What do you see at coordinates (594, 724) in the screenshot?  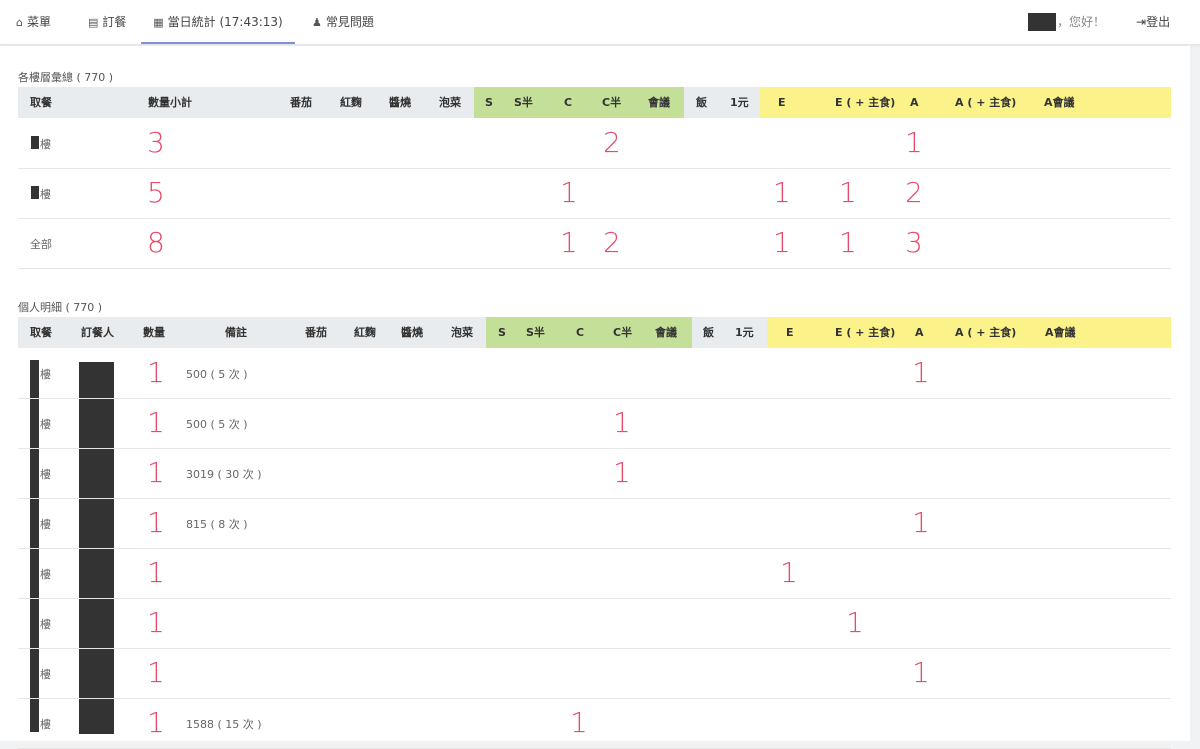 I see `detail-row: 樓 1 1588 ( 15 次 ) 1` at bounding box center [594, 724].